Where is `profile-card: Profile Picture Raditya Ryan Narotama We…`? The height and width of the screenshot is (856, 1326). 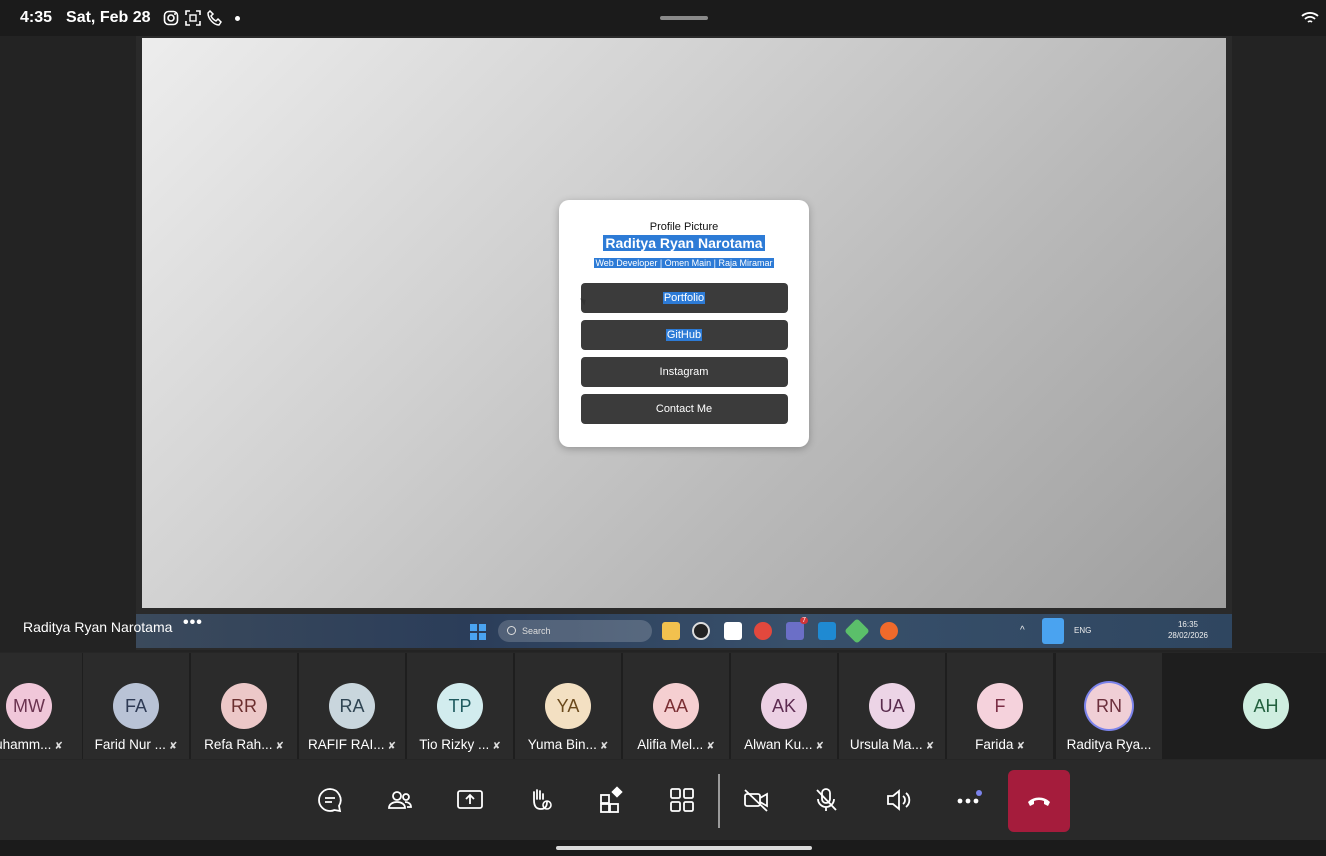 profile-card: Profile Picture Raditya Ryan Narotama We… is located at coordinates (684, 323).